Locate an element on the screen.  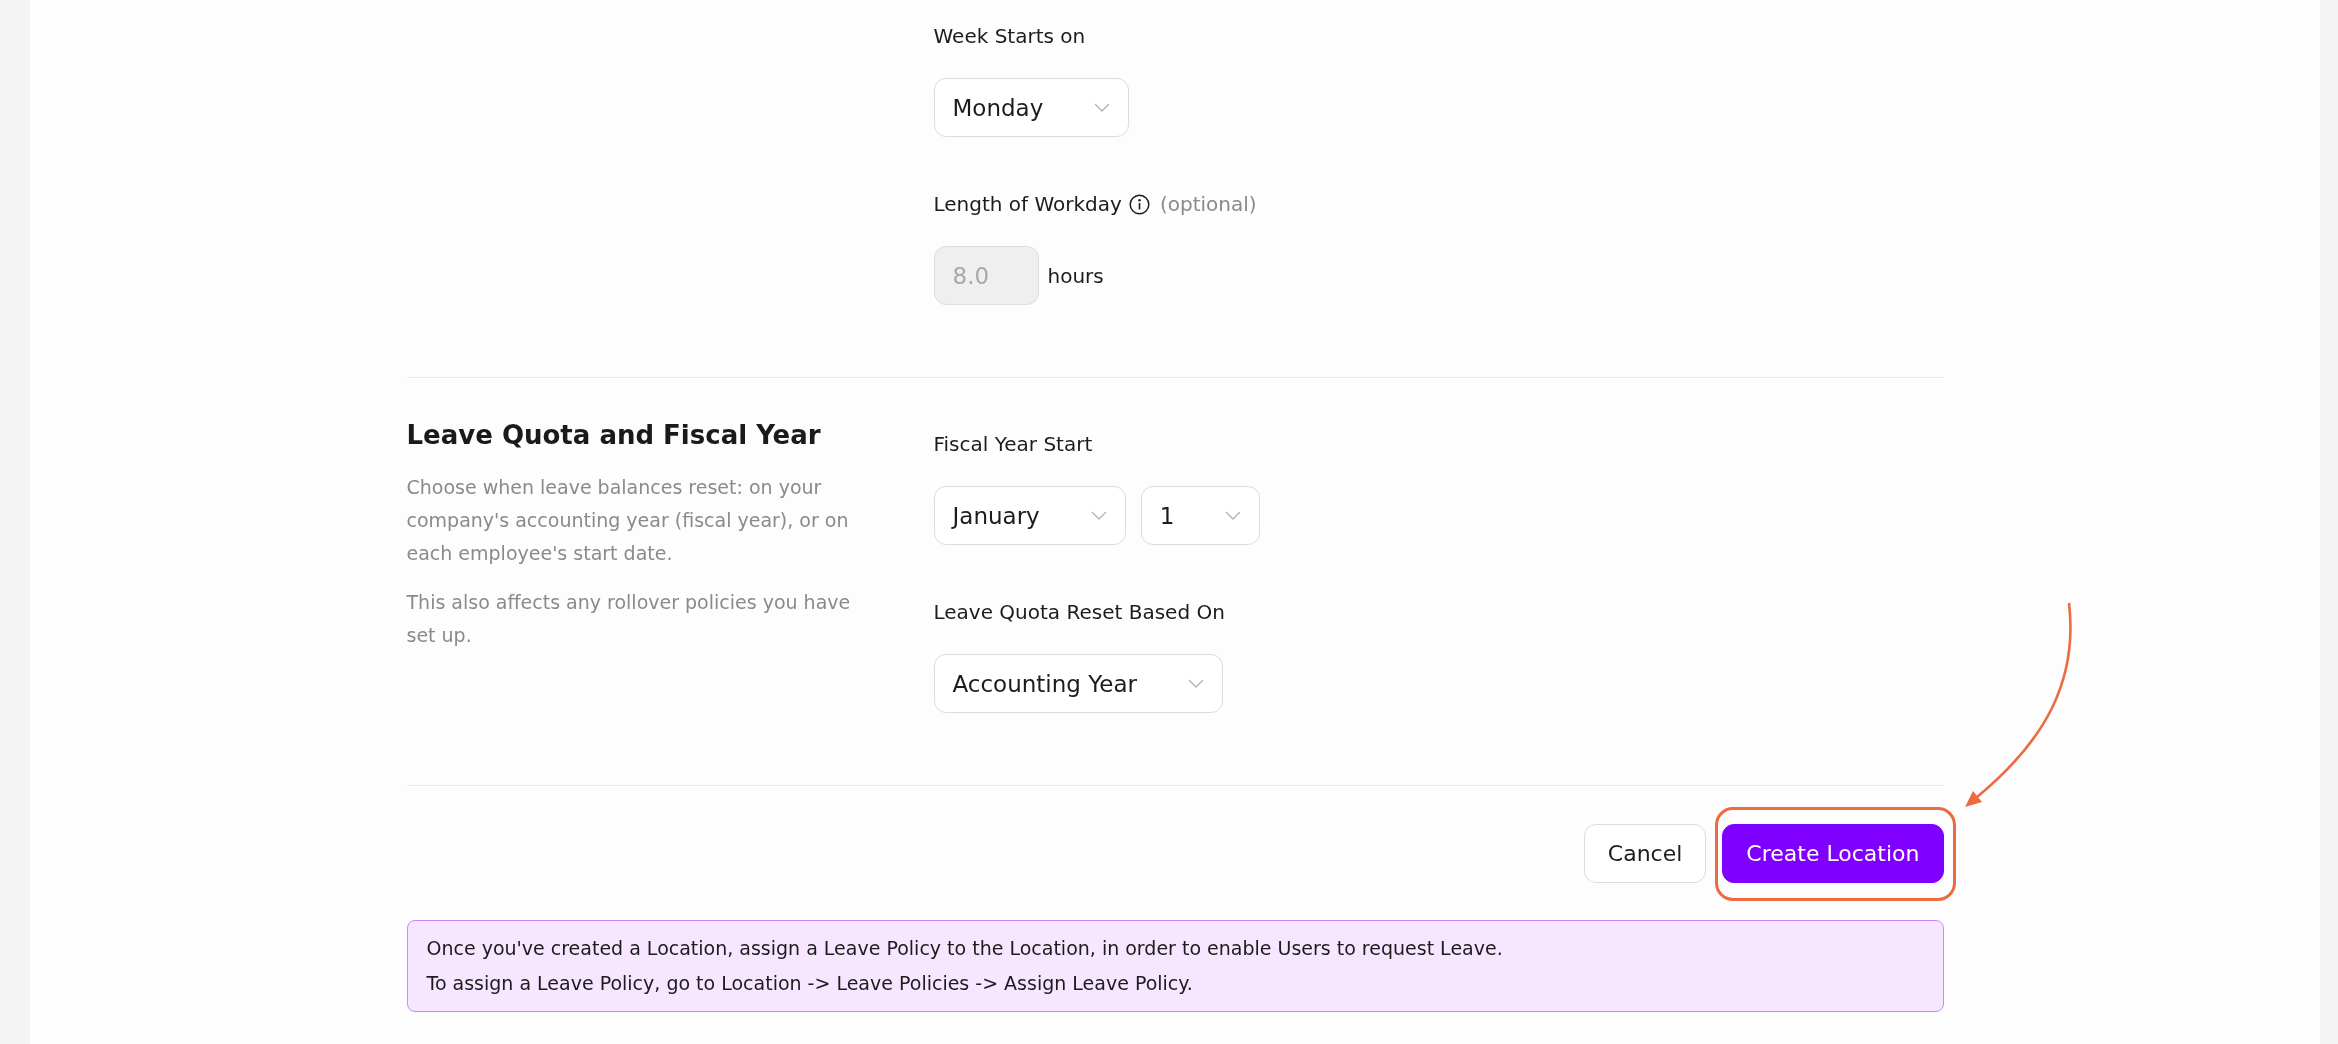
cancel-button: Cancel is located at coordinates (1645, 853).